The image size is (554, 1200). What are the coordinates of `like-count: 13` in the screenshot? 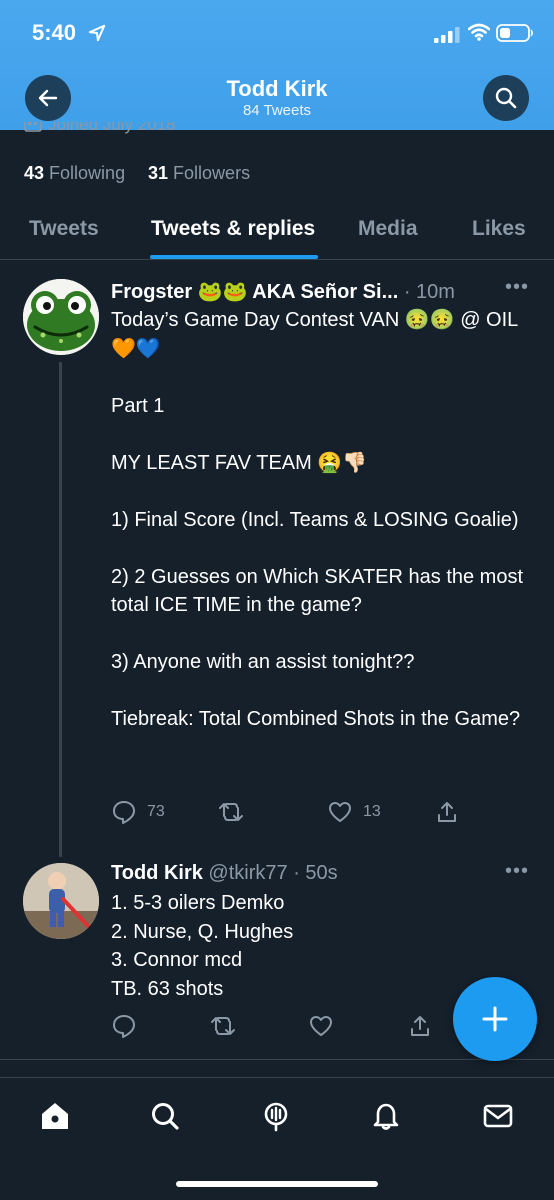 It's located at (372, 811).